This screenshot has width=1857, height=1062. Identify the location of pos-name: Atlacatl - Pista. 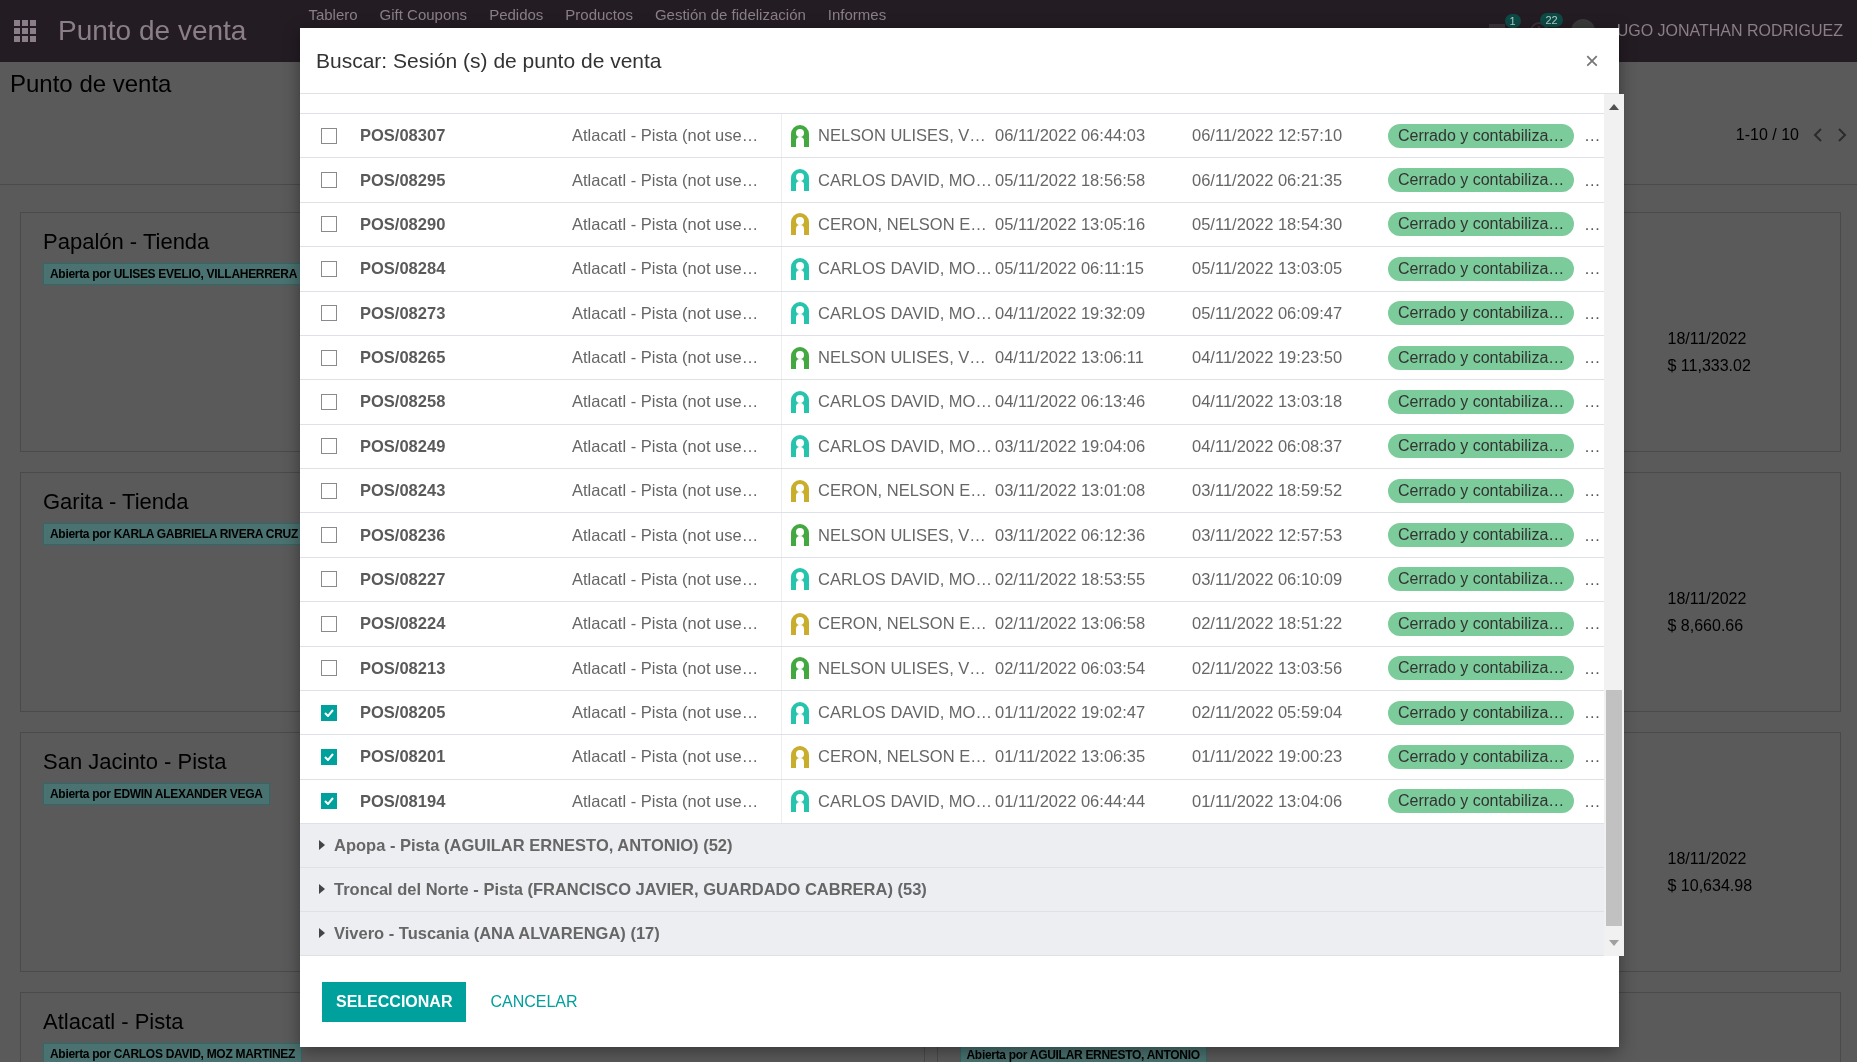
(113, 1022).